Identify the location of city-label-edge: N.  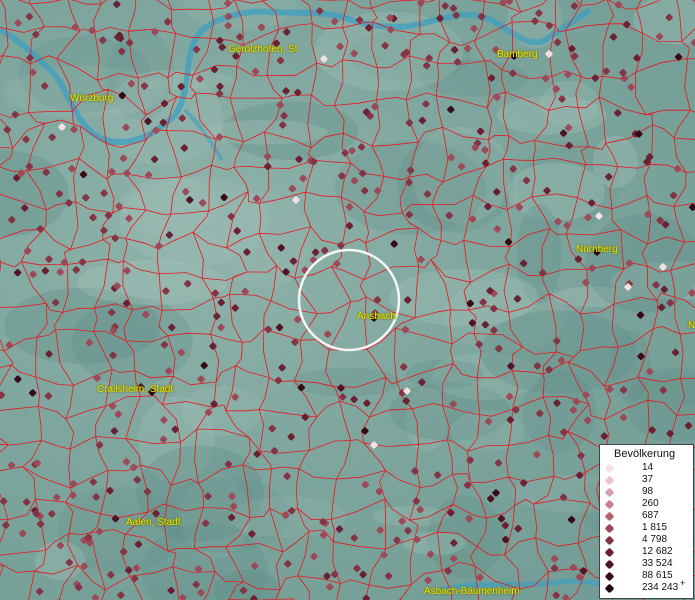
(691, 325).